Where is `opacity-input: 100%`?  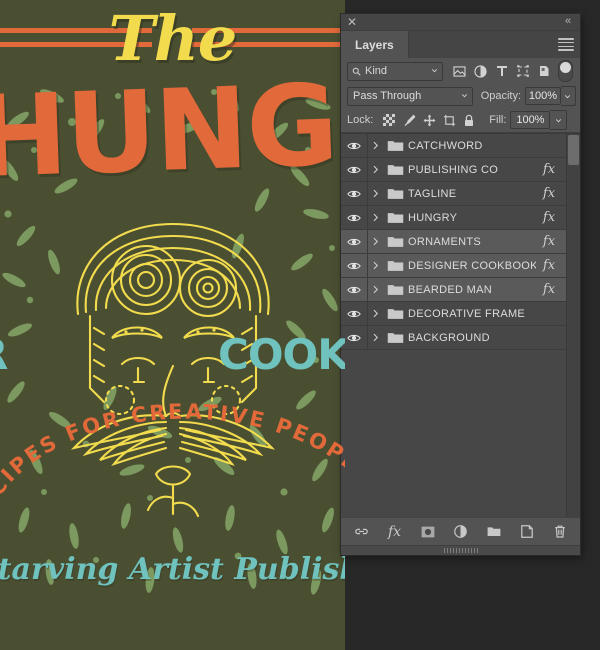 opacity-input: 100% is located at coordinates (543, 96).